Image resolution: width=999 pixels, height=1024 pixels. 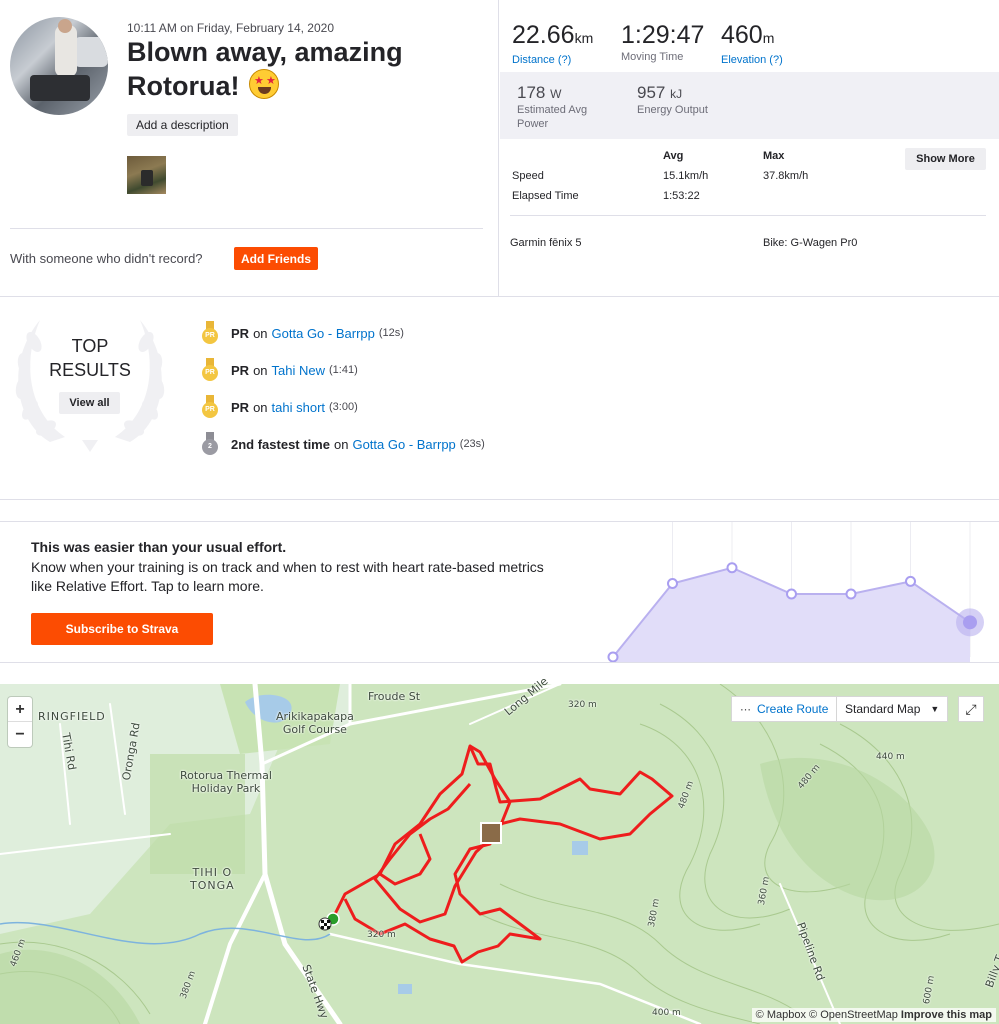 I want to click on map-label-thermal: Rotorua Thermal Holiday Park, so click(x=226, y=782).